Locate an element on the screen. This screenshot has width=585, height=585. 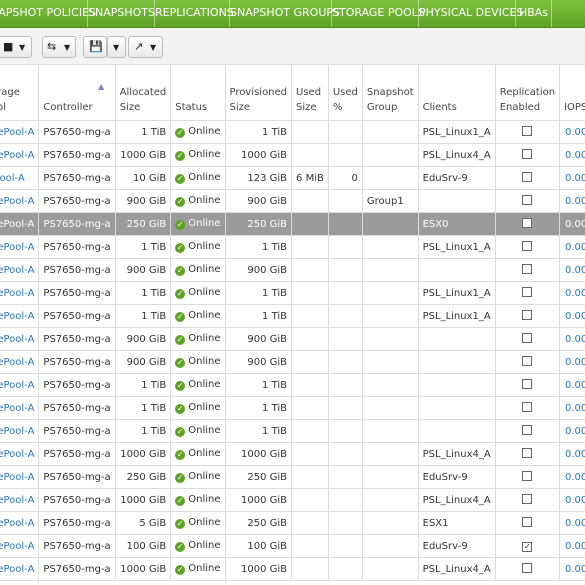
view-menu-icon: ■ is located at coordinates (8, 46).